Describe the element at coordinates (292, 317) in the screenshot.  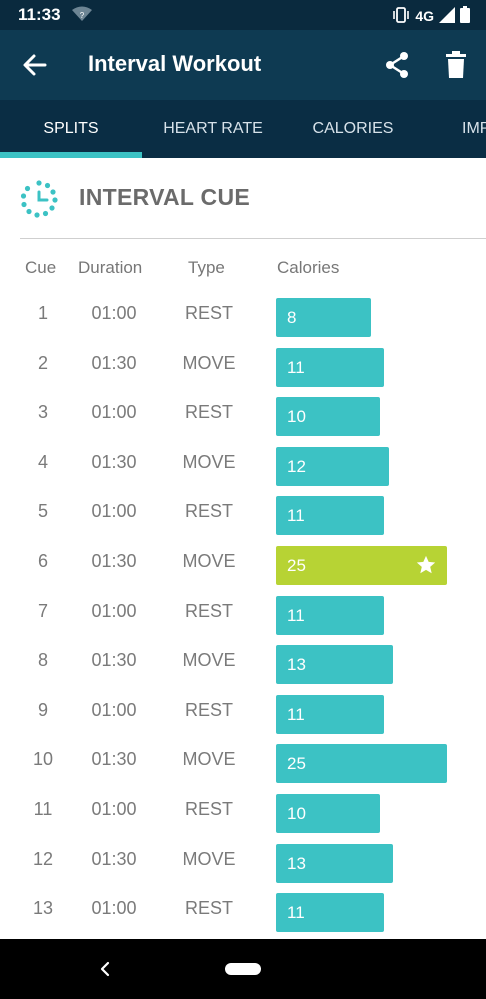
I see `calories-value: 8` at that location.